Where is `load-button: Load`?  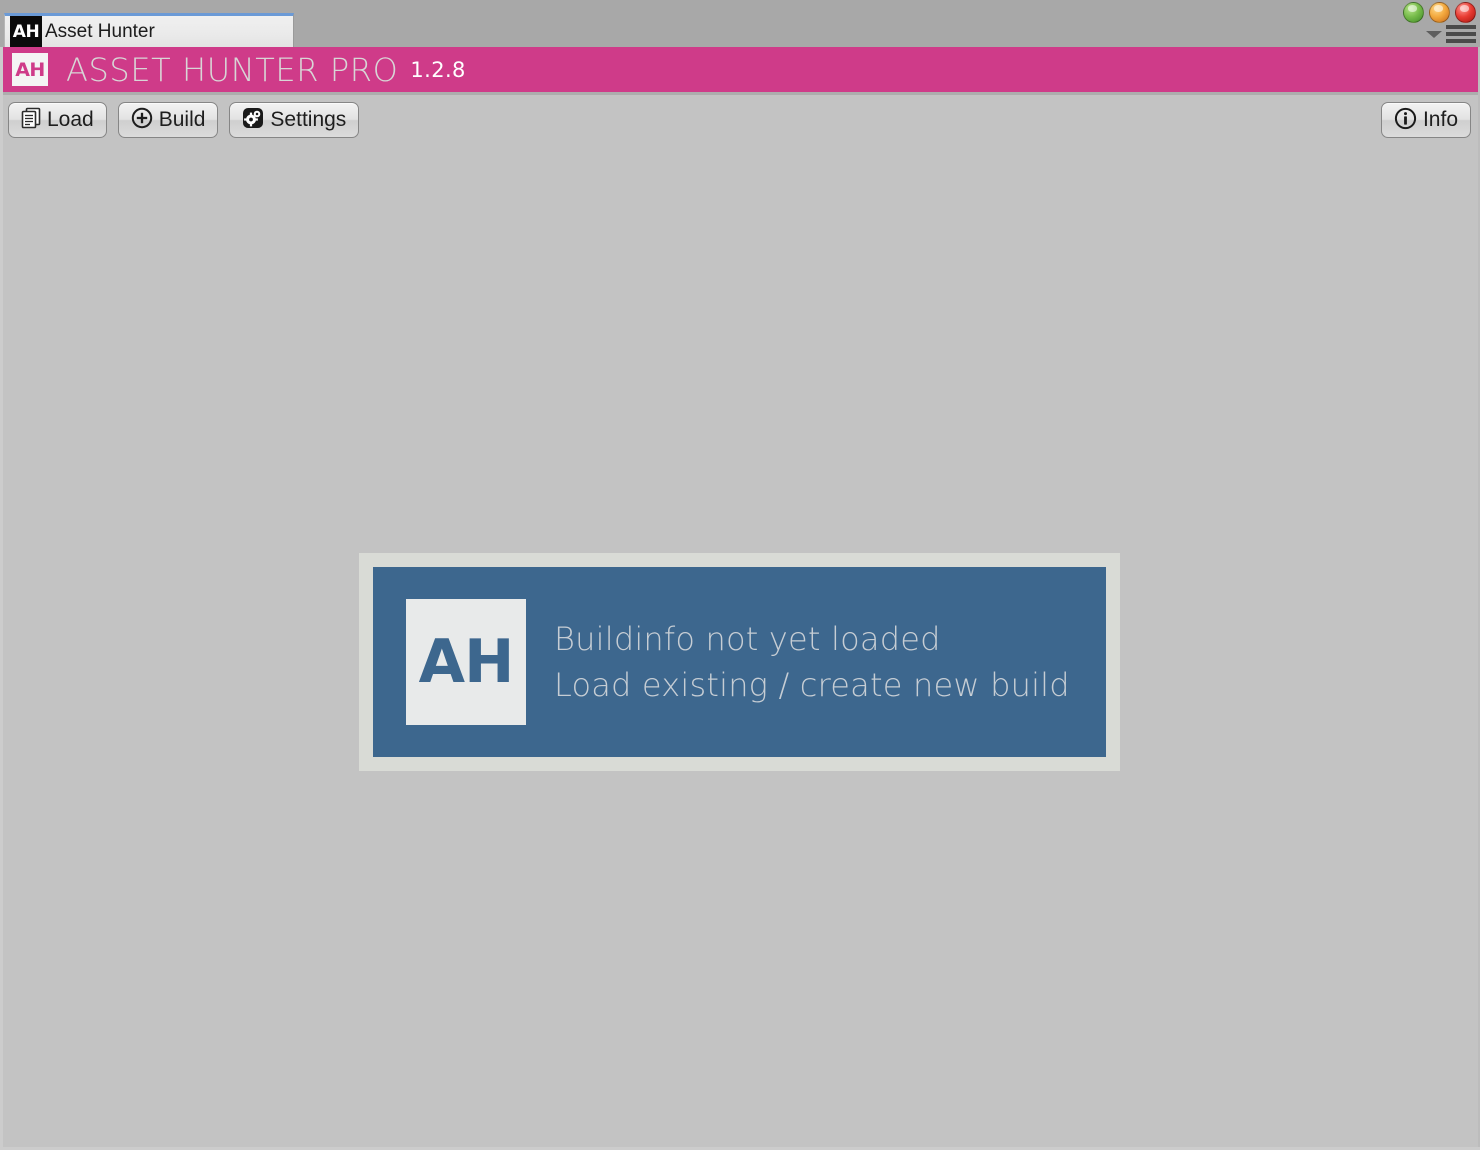 load-button: Load is located at coordinates (57, 120).